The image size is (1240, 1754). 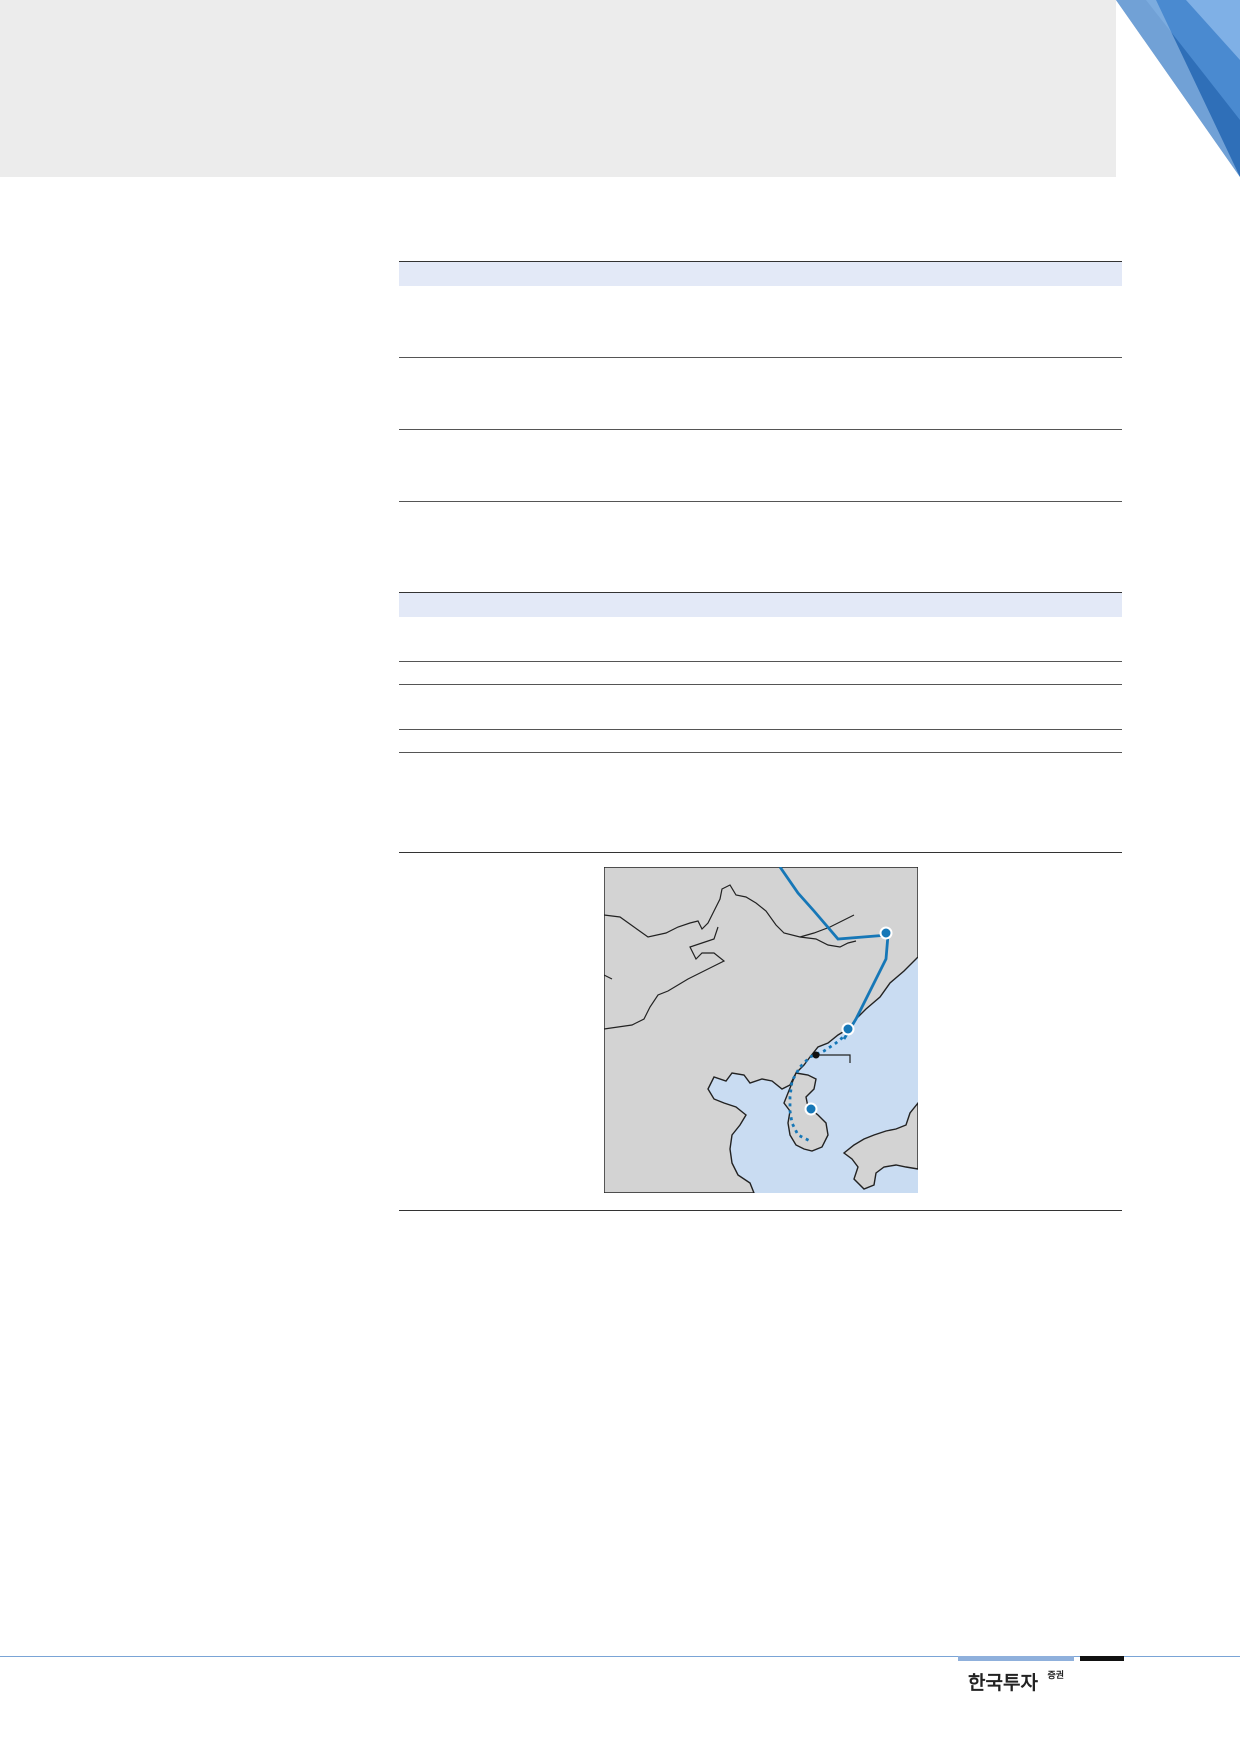 I want to click on brand-suffix: 증권, so click(x=1056, y=1676).